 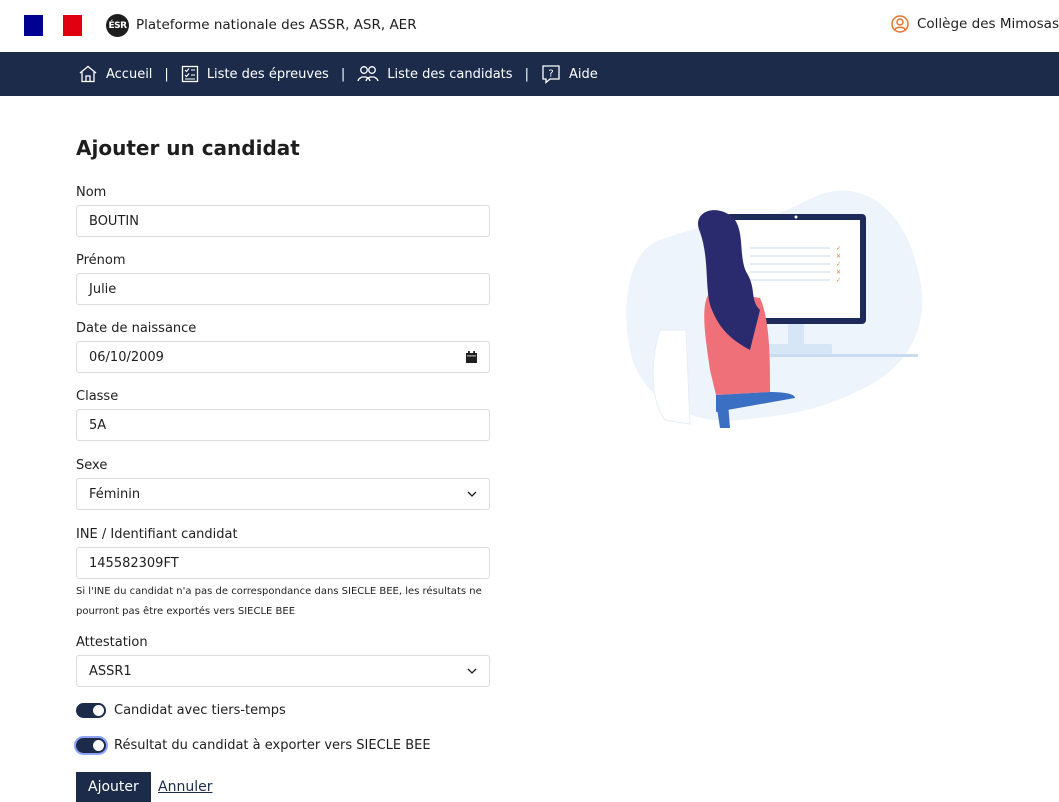 What do you see at coordinates (471, 357) in the screenshot?
I see `calendar-icon` at bounding box center [471, 357].